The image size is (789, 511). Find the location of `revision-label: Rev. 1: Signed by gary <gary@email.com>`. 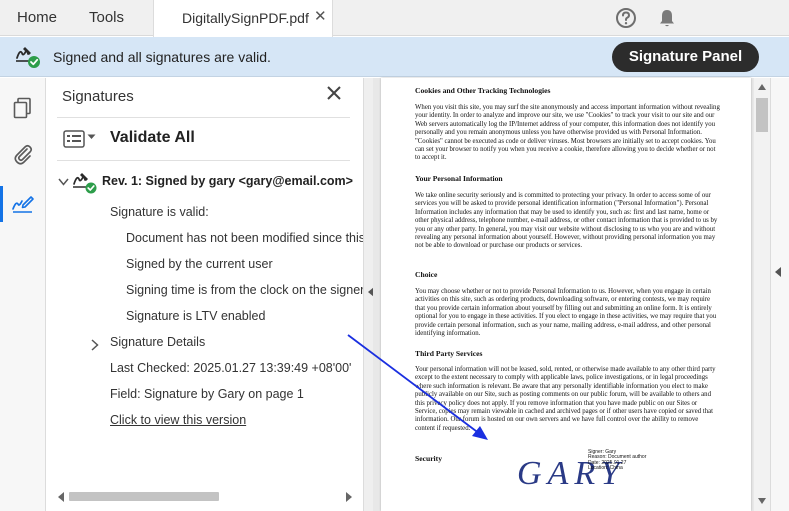

revision-label: Rev. 1: Signed by gary <gary@email.com> is located at coordinates (227, 181).